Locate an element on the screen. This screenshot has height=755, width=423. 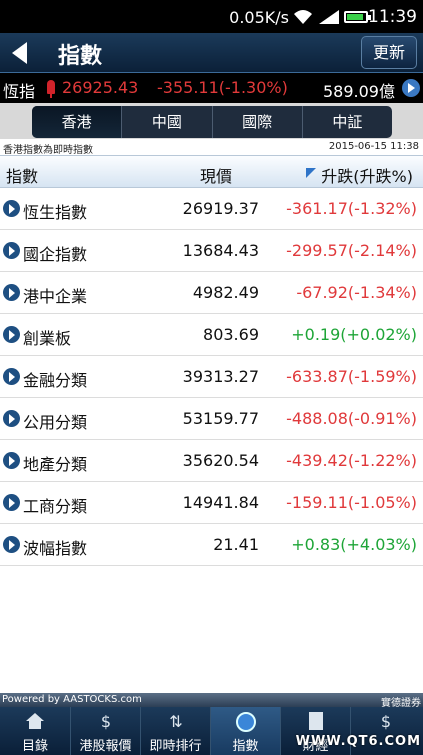
table-row: 公用分類 53159.77 -488.08(-0.91%) is located at coordinates (211, 419).